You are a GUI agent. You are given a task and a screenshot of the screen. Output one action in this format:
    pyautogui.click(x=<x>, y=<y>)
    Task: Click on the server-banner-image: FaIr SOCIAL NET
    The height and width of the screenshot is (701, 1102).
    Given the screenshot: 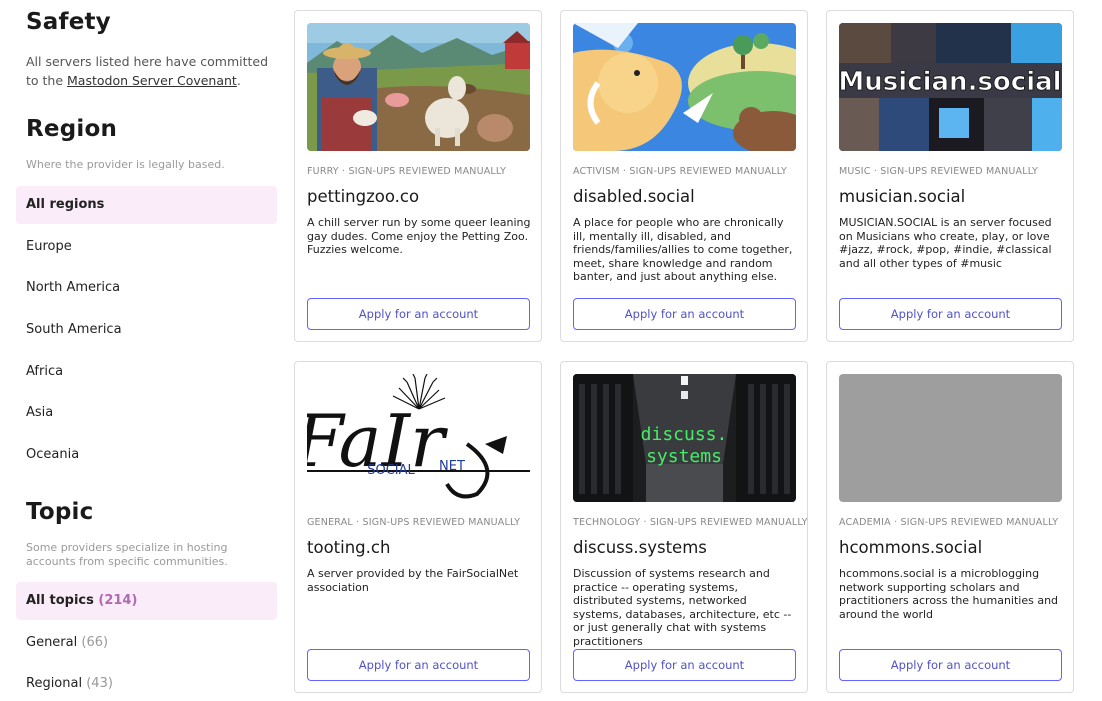 What is the action you would take?
    pyautogui.click(x=418, y=438)
    